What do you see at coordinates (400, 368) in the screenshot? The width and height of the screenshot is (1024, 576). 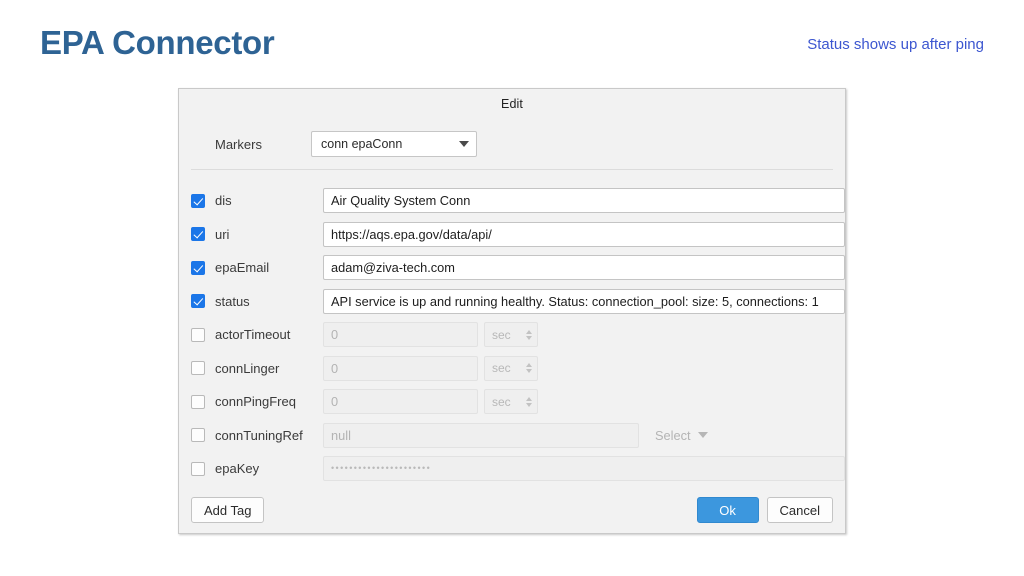 I see `input-connLinger: 0` at bounding box center [400, 368].